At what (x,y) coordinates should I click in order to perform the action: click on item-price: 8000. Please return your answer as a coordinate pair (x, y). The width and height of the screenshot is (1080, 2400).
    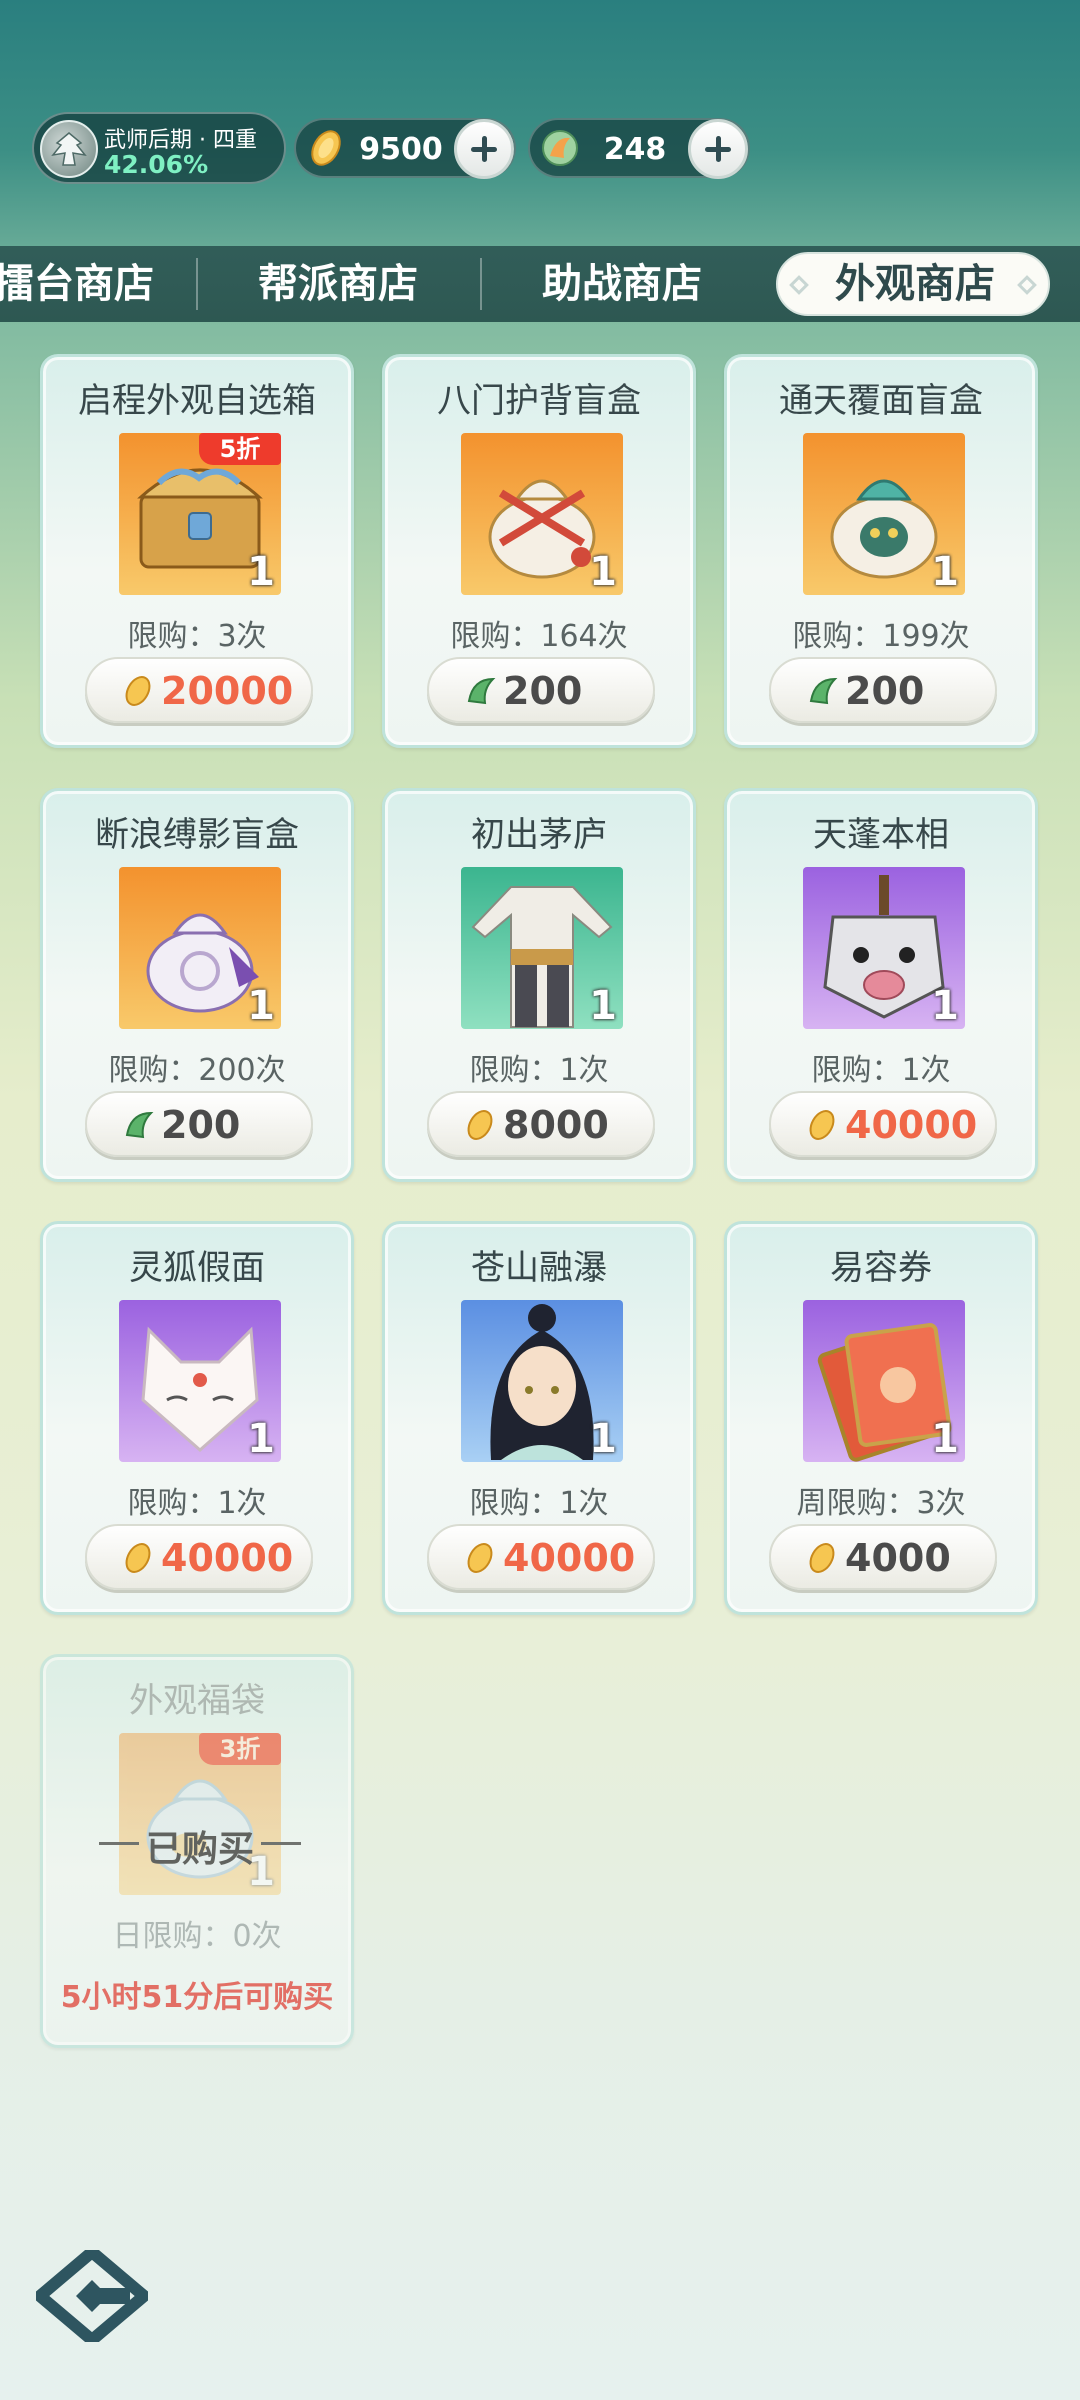
    Looking at the image, I should click on (556, 1125).